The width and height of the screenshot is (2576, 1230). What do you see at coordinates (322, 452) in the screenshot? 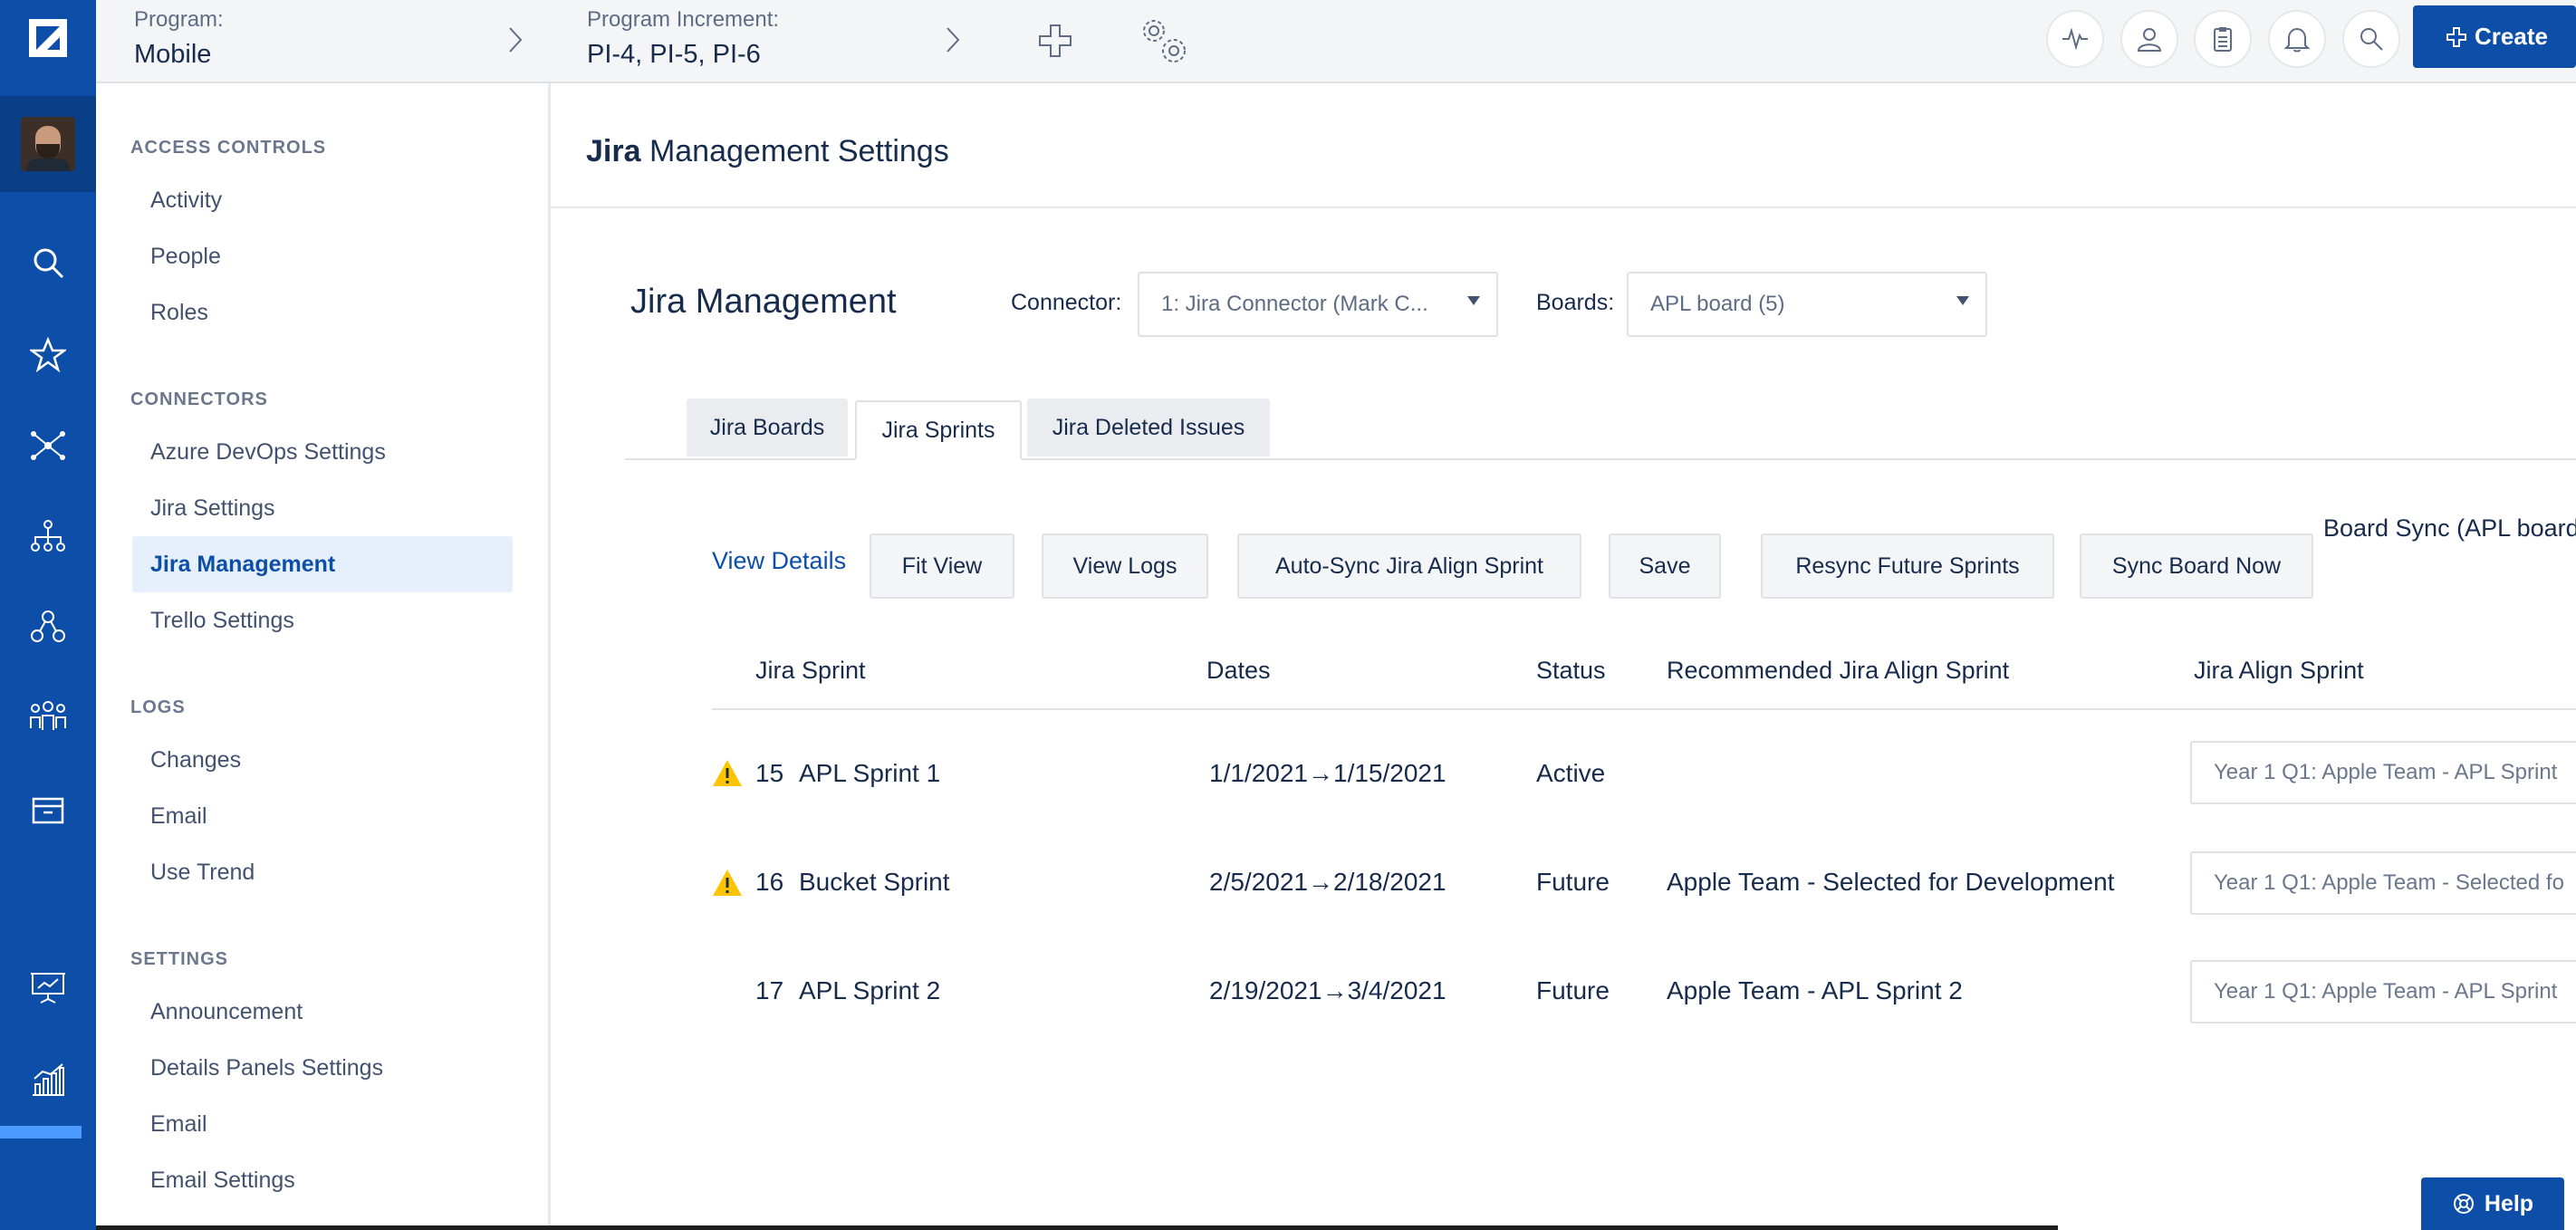
I see `sidebar-item-azure-devops-settings: Azure DevOps Settings` at bounding box center [322, 452].